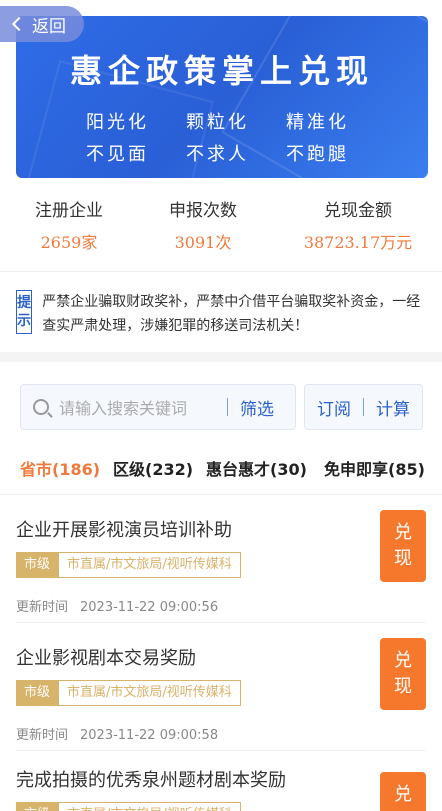 This screenshot has height=811, width=442. I want to click on banner-slogan-row: 不见面 不求人 不跑腿, so click(236, 153).